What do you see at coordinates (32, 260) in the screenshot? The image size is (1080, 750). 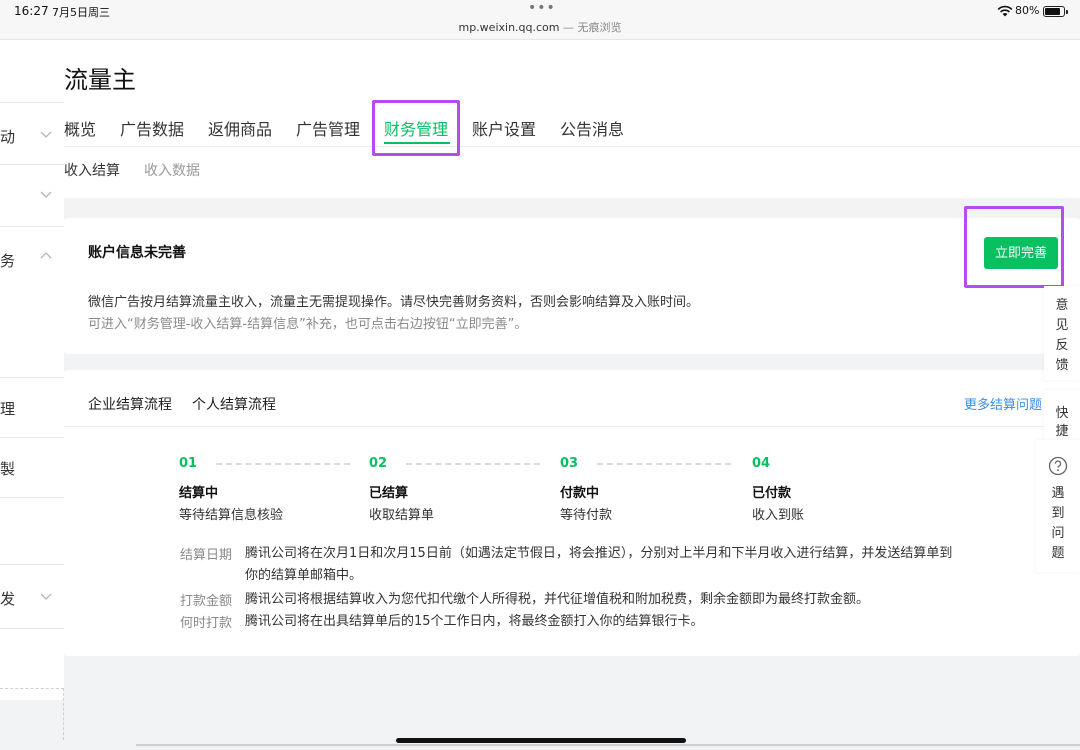 I see `sidebar-item-3: 务` at bounding box center [32, 260].